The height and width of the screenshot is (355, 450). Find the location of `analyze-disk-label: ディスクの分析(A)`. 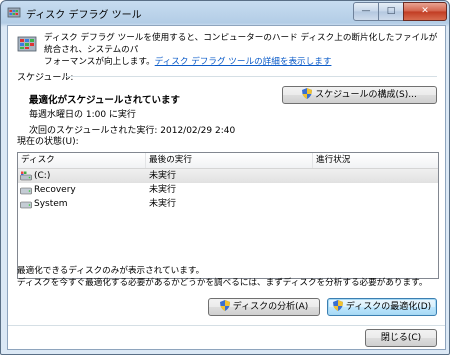

analyze-disk-label: ディスクの分析(A) is located at coordinates (270, 307).